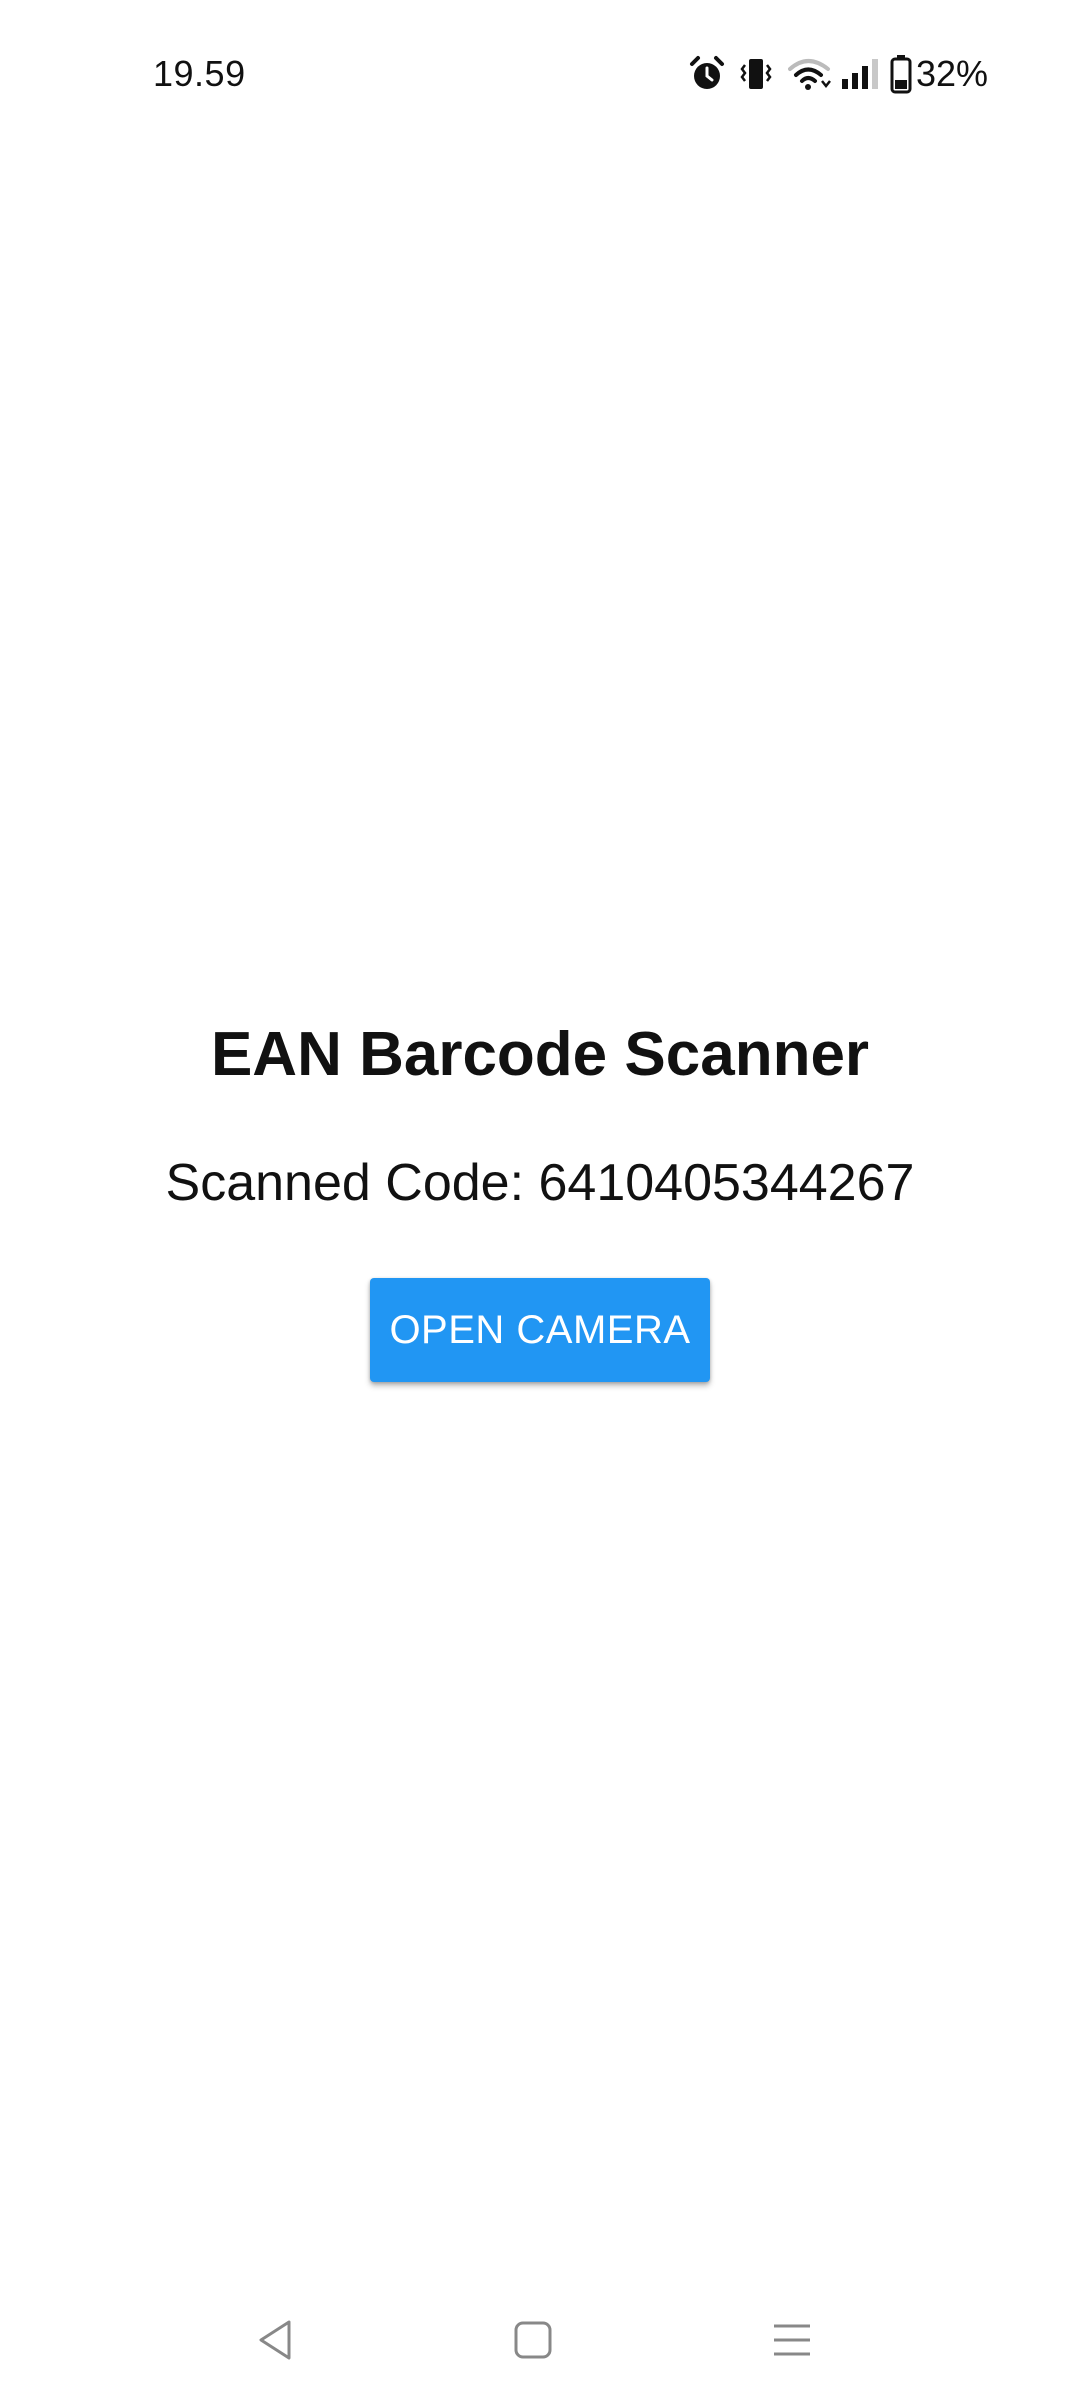  Describe the element at coordinates (901, 74) in the screenshot. I see `battery-icon` at that location.